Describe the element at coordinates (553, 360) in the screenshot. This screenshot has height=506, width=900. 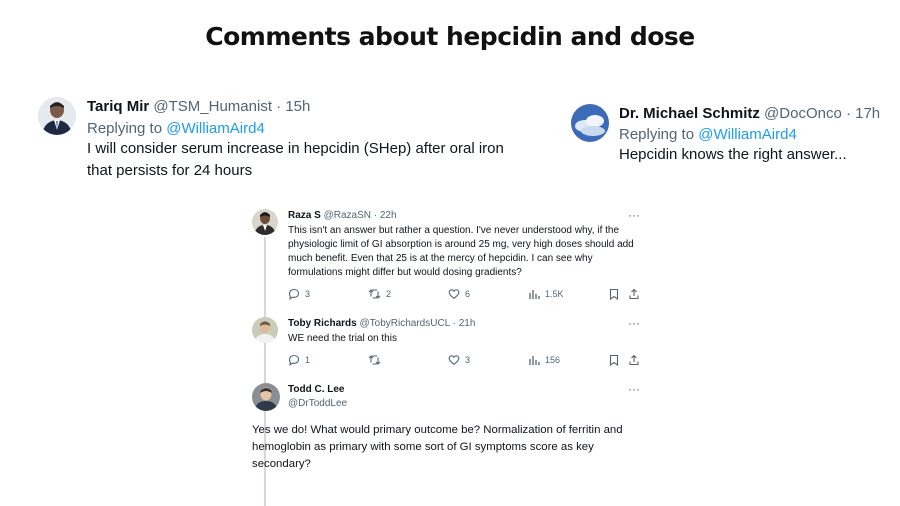
I see `views-count: 156` at that location.